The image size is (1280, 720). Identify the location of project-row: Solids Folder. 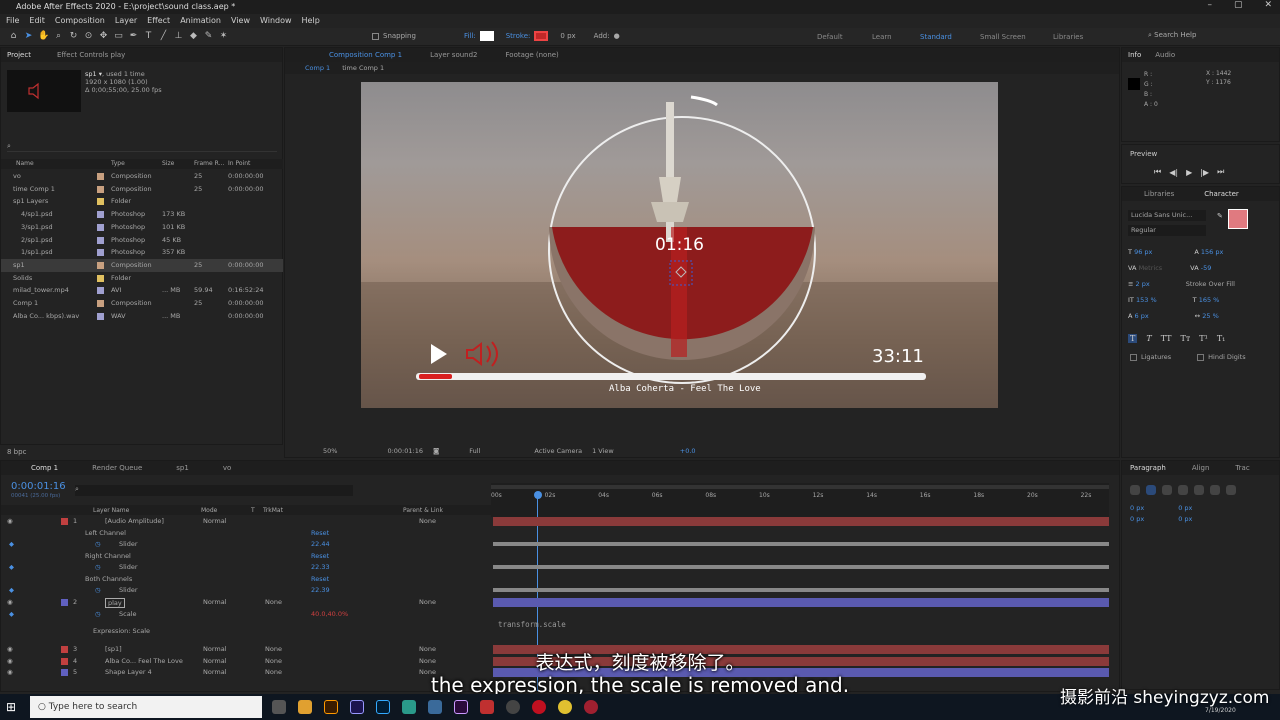
(142, 278).